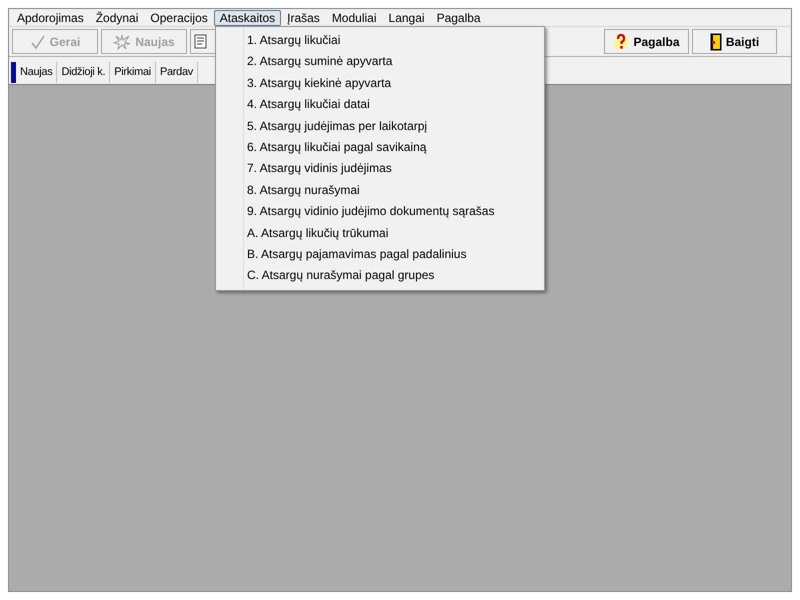  Describe the element at coordinates (395, 147) in the screenshot. I see `dropdown-menu-item: 6. Atsargų likučiai pagal savikainą` at that location.